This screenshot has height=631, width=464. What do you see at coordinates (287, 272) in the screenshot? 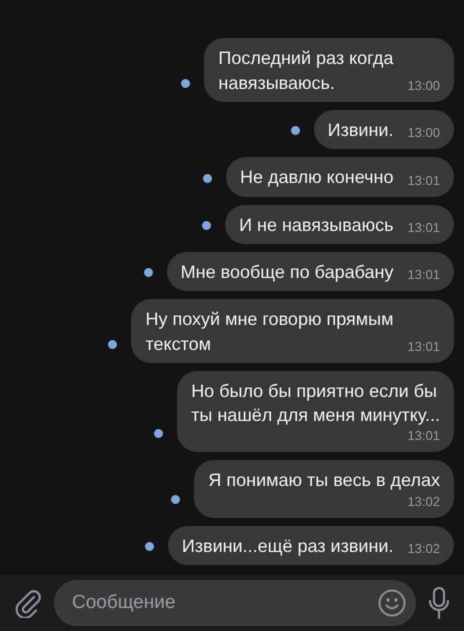
I see `message-text: Мне вообще по барабану` at bounding box center [287, 272].